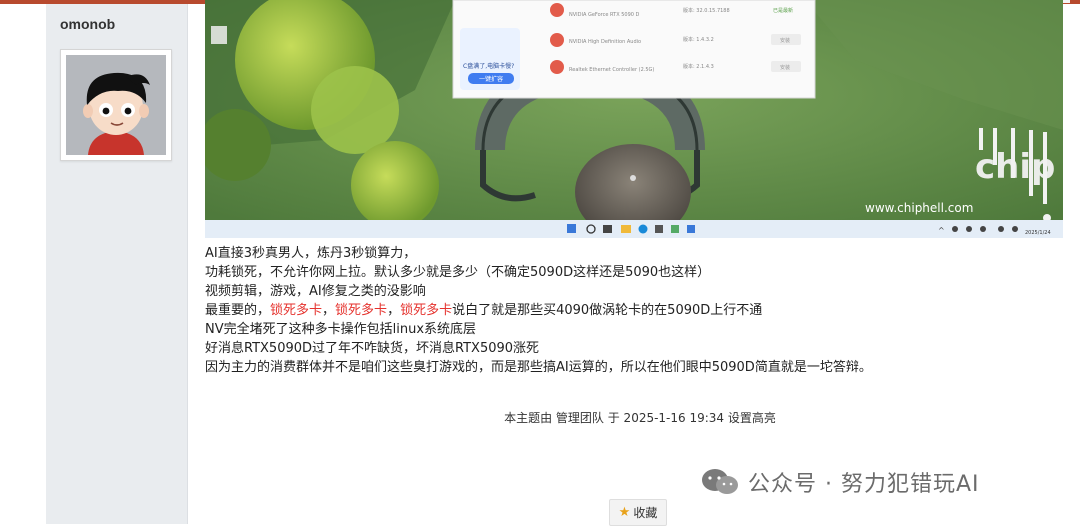 The width and height of the screenshot is (1080, 526). Describe the element at coordinates (698, 66) in the screenshot. I see `driver-version: 版本: 2.1.4.3` at that location.